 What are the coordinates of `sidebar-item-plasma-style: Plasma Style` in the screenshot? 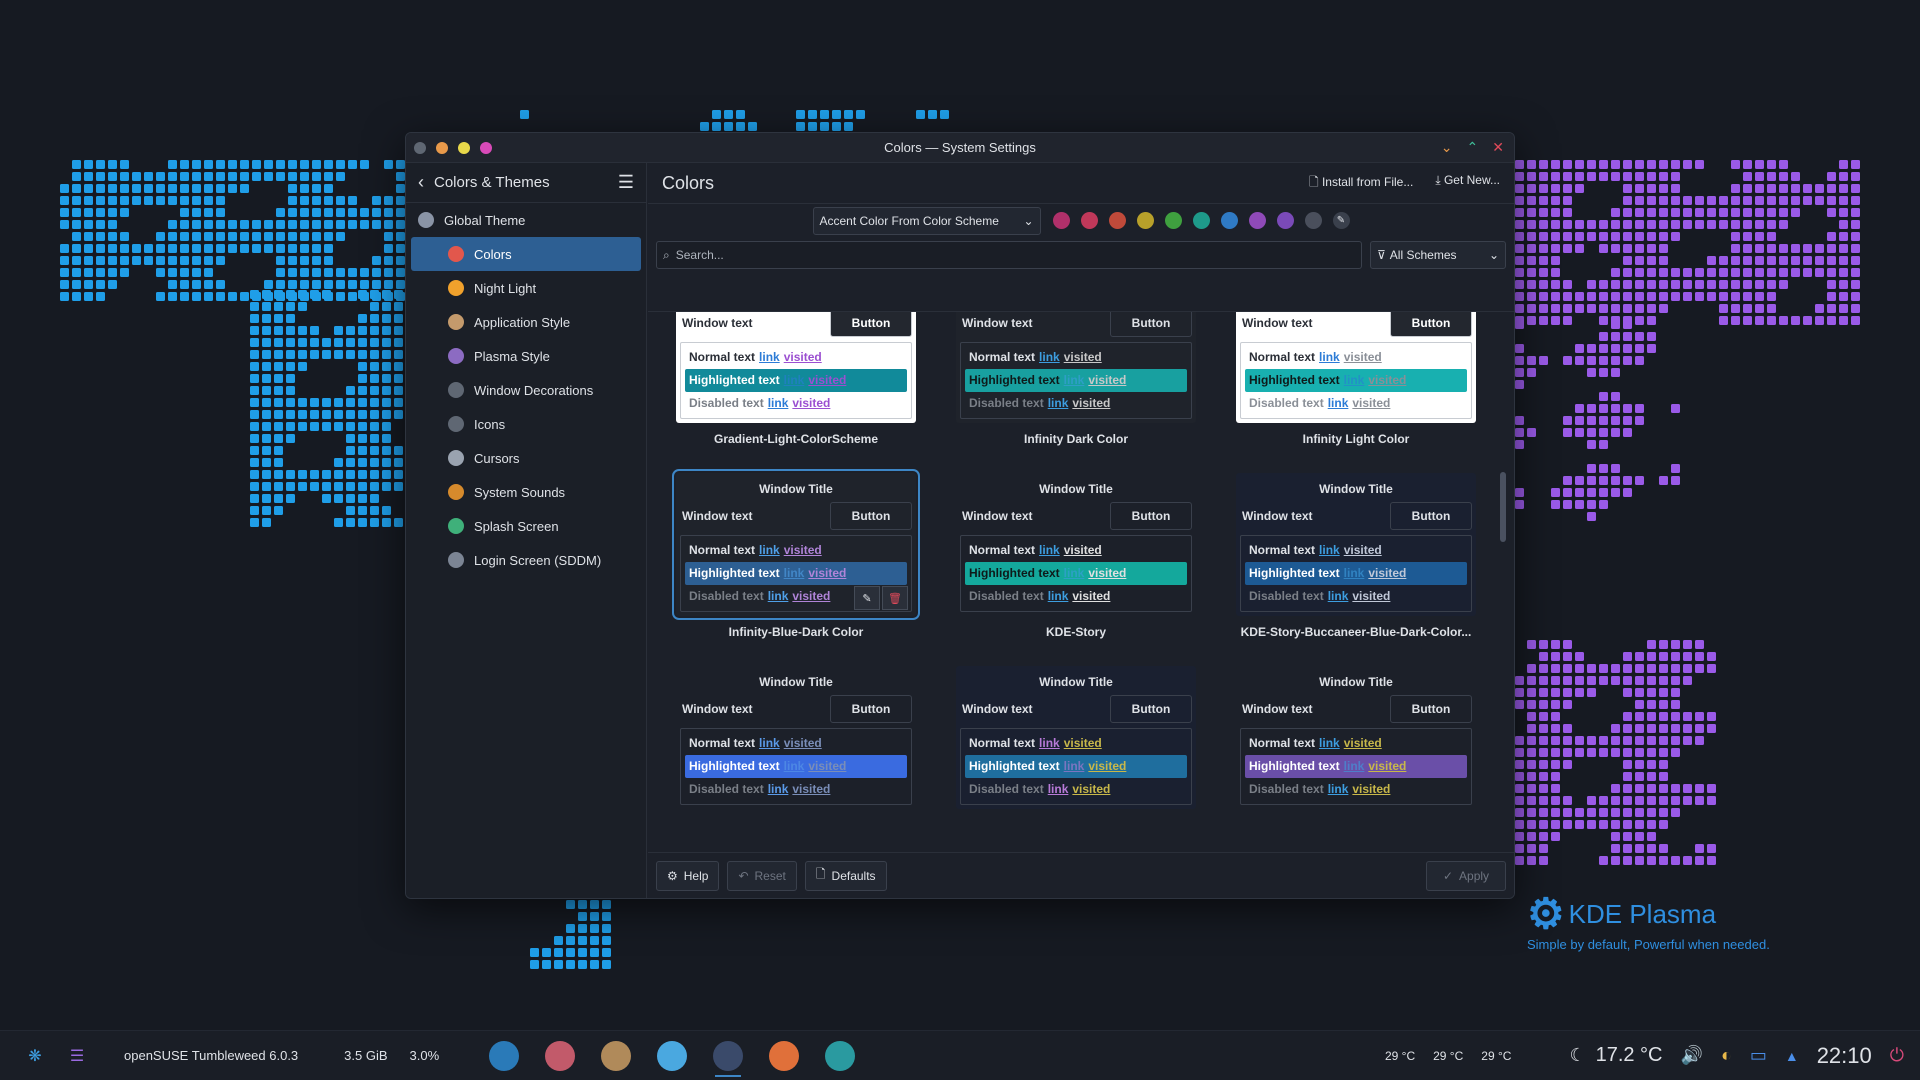 It's located at (526, 356).